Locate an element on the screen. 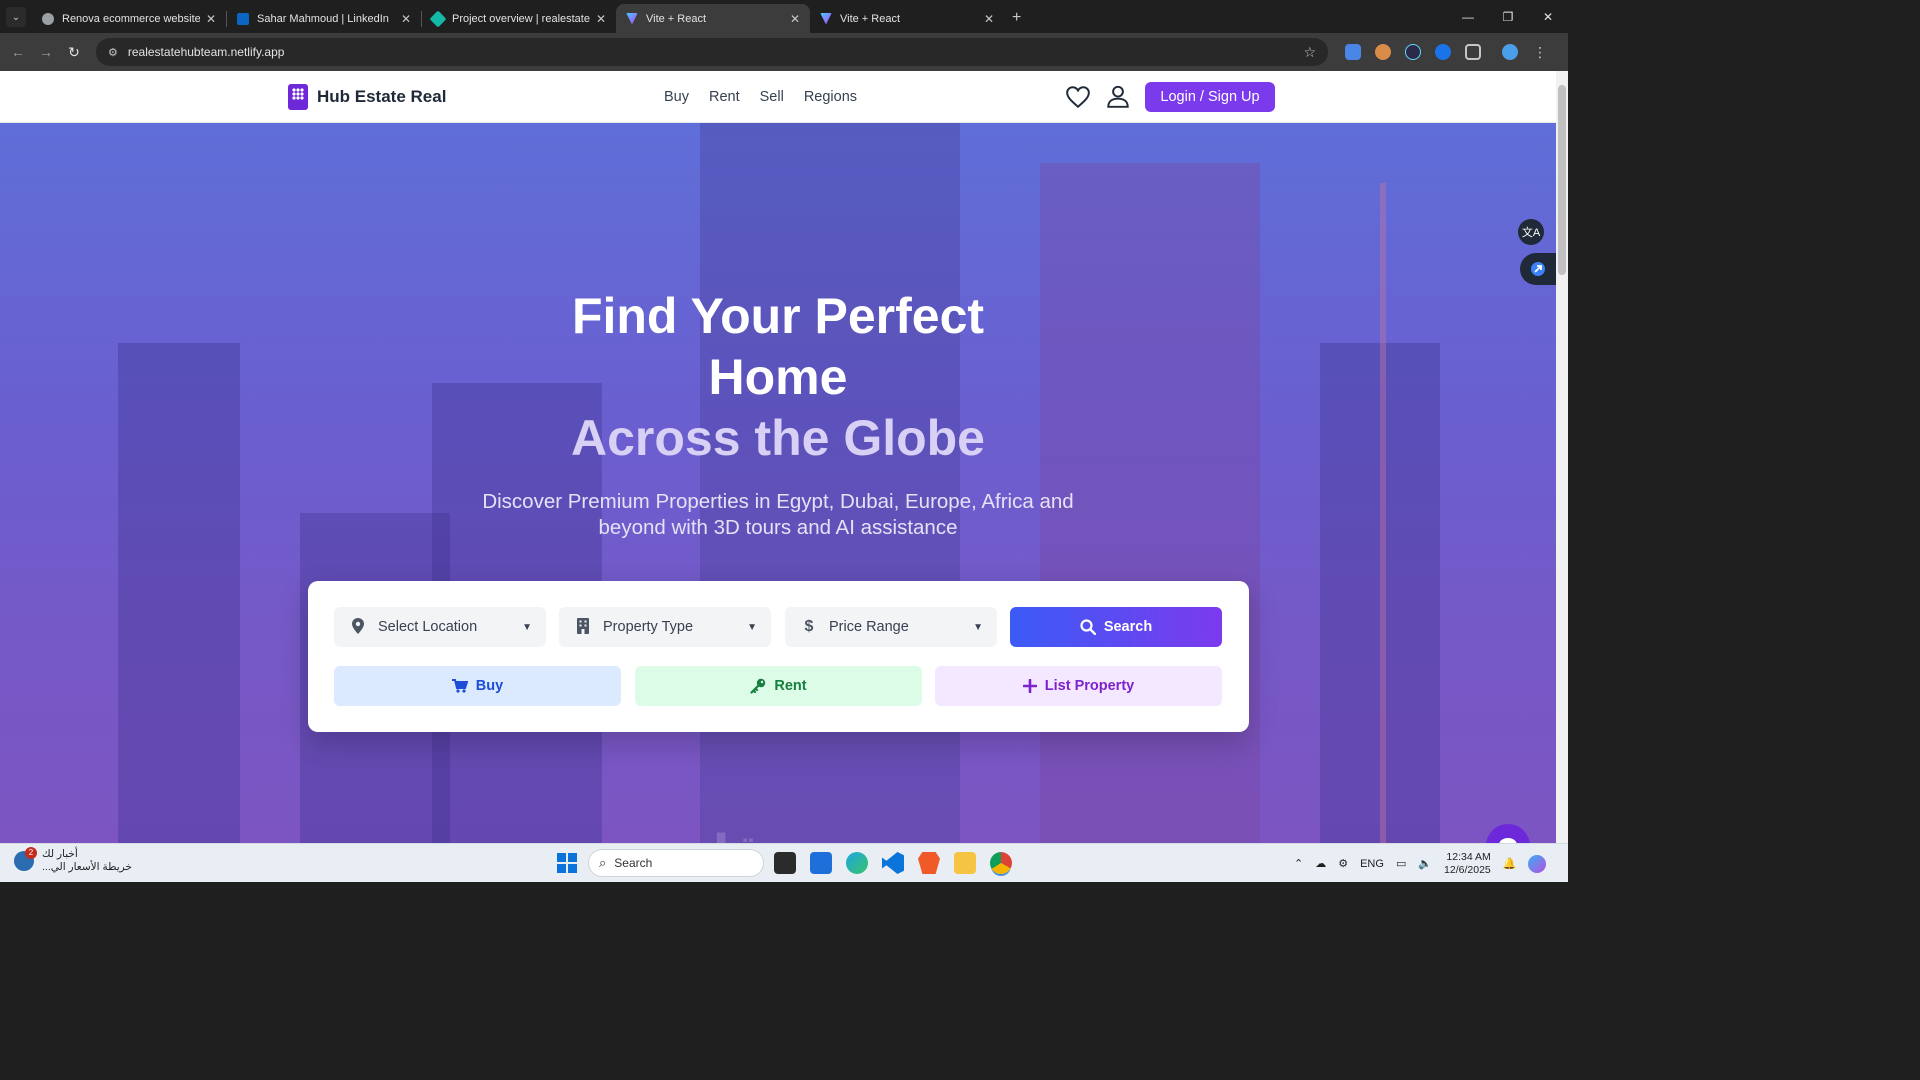 This screenshot has height=1080, width=1920. key-icon is located at coordinates (758, 686).